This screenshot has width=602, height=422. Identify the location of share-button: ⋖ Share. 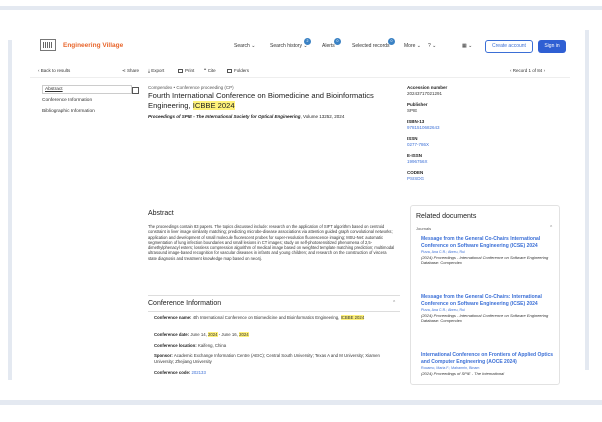
(130, 71).